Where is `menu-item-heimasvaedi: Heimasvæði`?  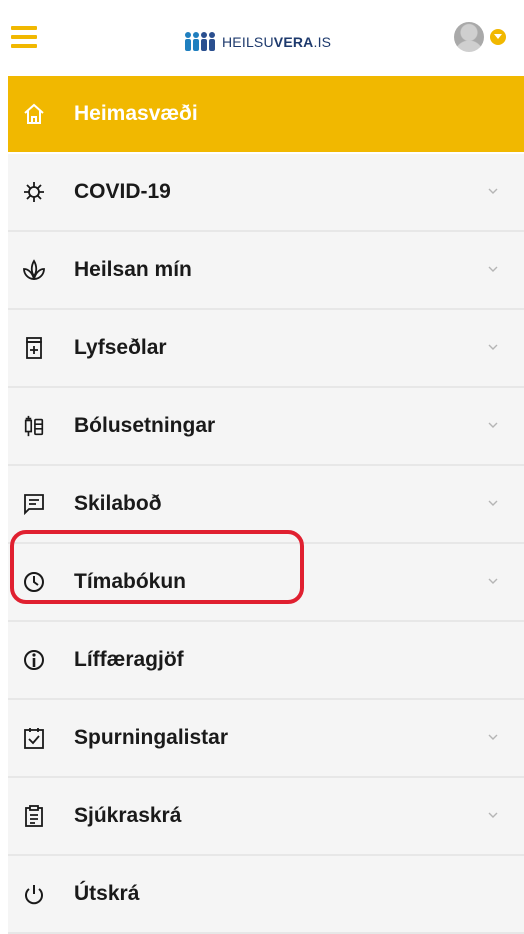 menu-item-heimasvaedi: Heimasvæði is located at coordinates (266, 115).